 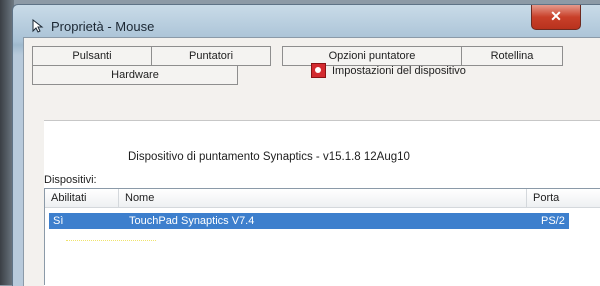 I want to click on tab-pointers: Puntatori, so click(x=211, y=56).